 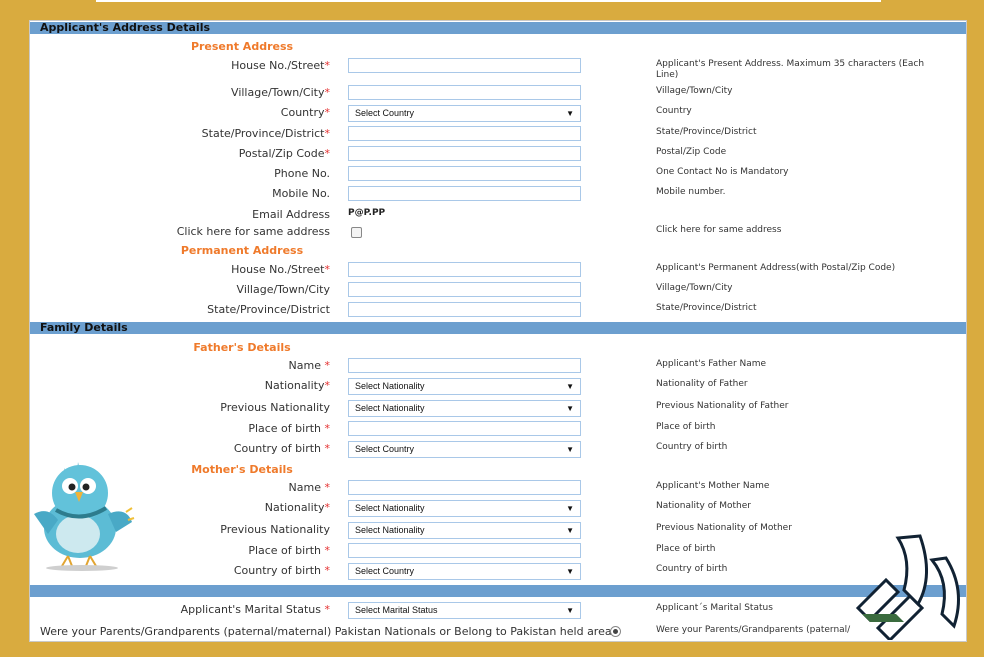 I want to click on email-value: P@P.PP, so click(x=367, y=213).